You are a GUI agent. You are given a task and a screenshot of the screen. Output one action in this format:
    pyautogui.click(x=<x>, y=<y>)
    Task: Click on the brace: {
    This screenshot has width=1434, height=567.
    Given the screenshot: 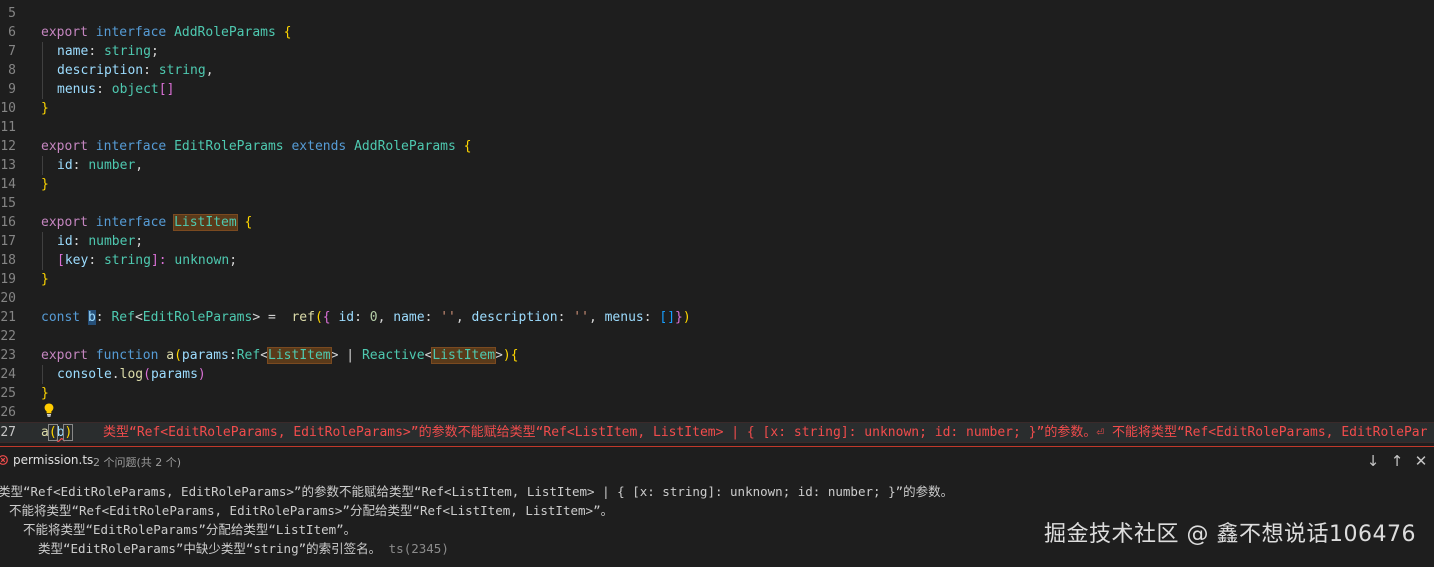 What is the action you would take?
    pyautogui.click(x=283, y=32)
    